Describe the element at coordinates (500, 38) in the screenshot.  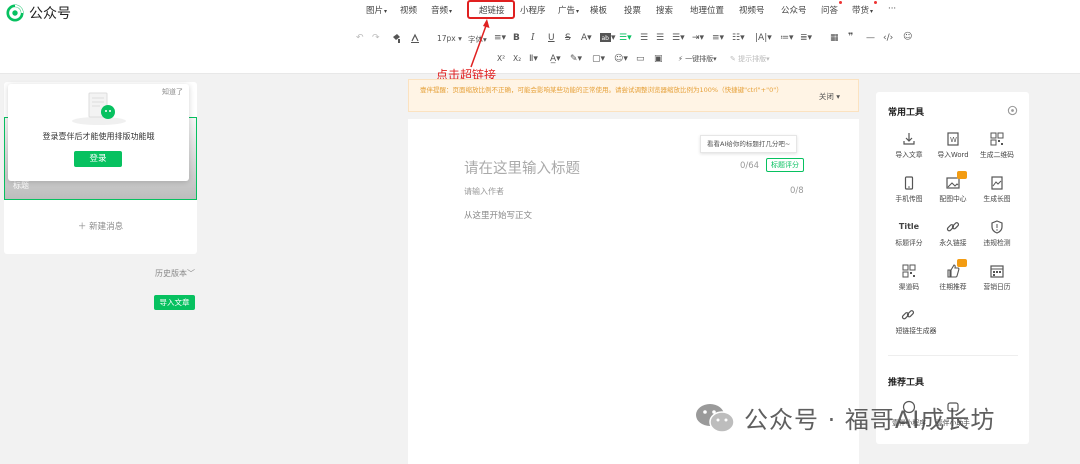
I see `more-format-icon: ≡▾` at that location.